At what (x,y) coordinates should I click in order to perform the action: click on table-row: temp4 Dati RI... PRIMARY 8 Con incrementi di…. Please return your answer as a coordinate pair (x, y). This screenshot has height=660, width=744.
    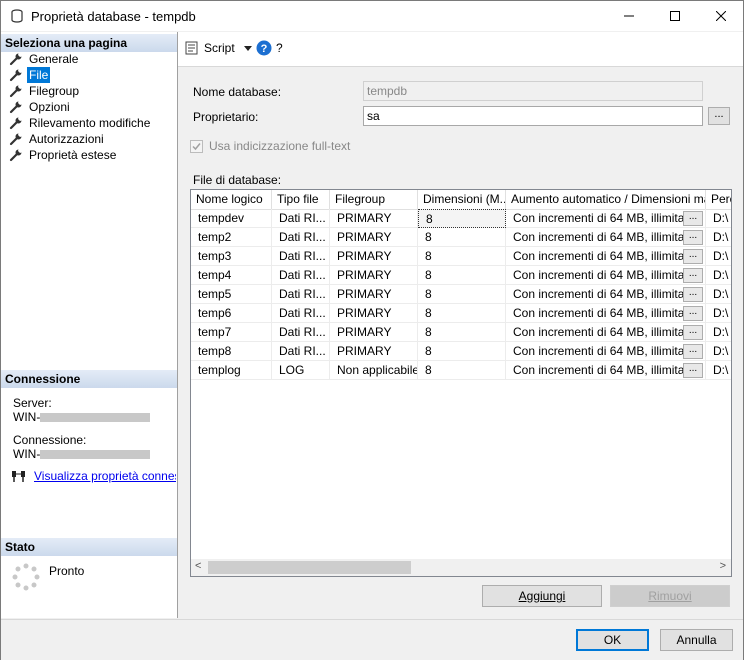
    Looking at the image, I should click on (461, 275).